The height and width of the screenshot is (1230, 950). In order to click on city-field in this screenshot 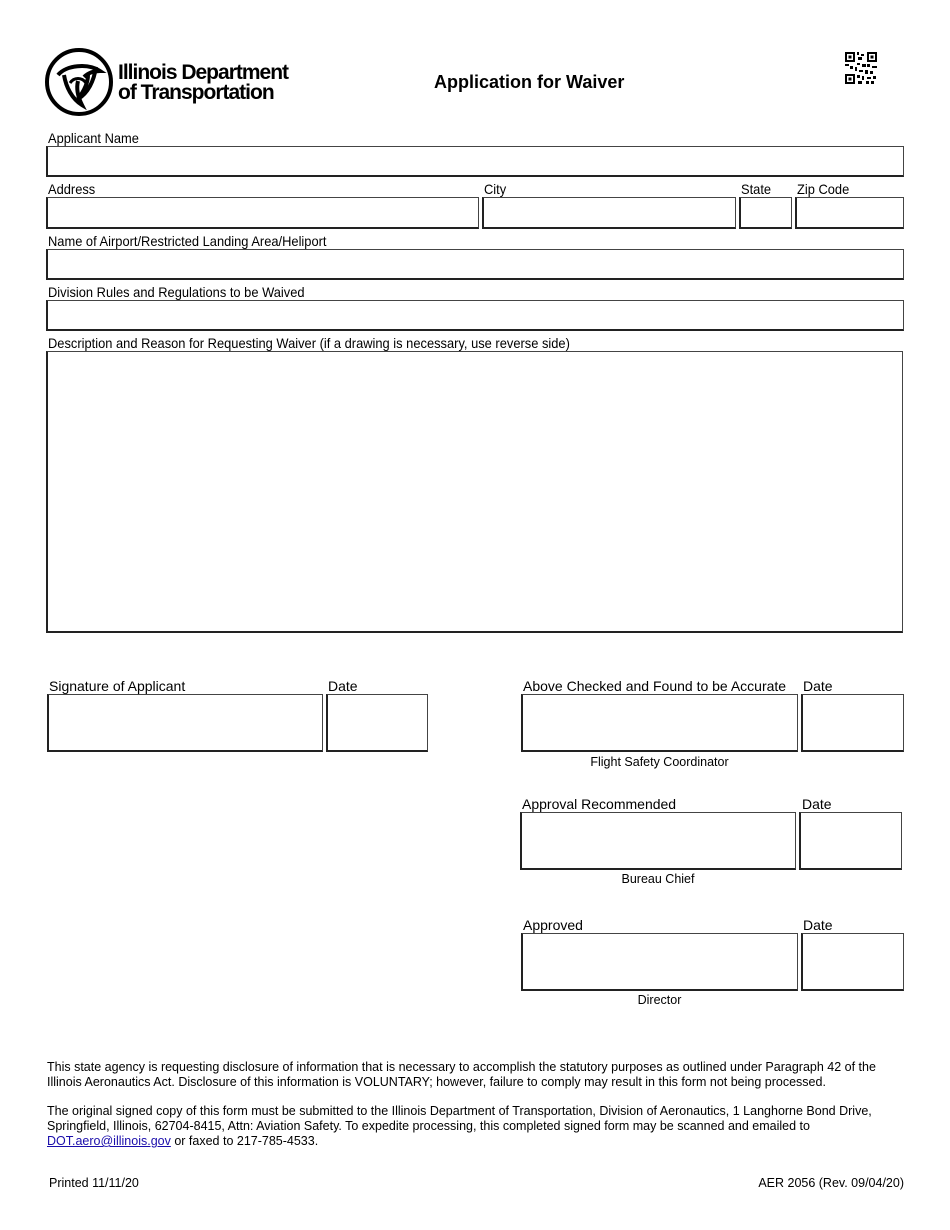, I will do `click(609, 213)`.